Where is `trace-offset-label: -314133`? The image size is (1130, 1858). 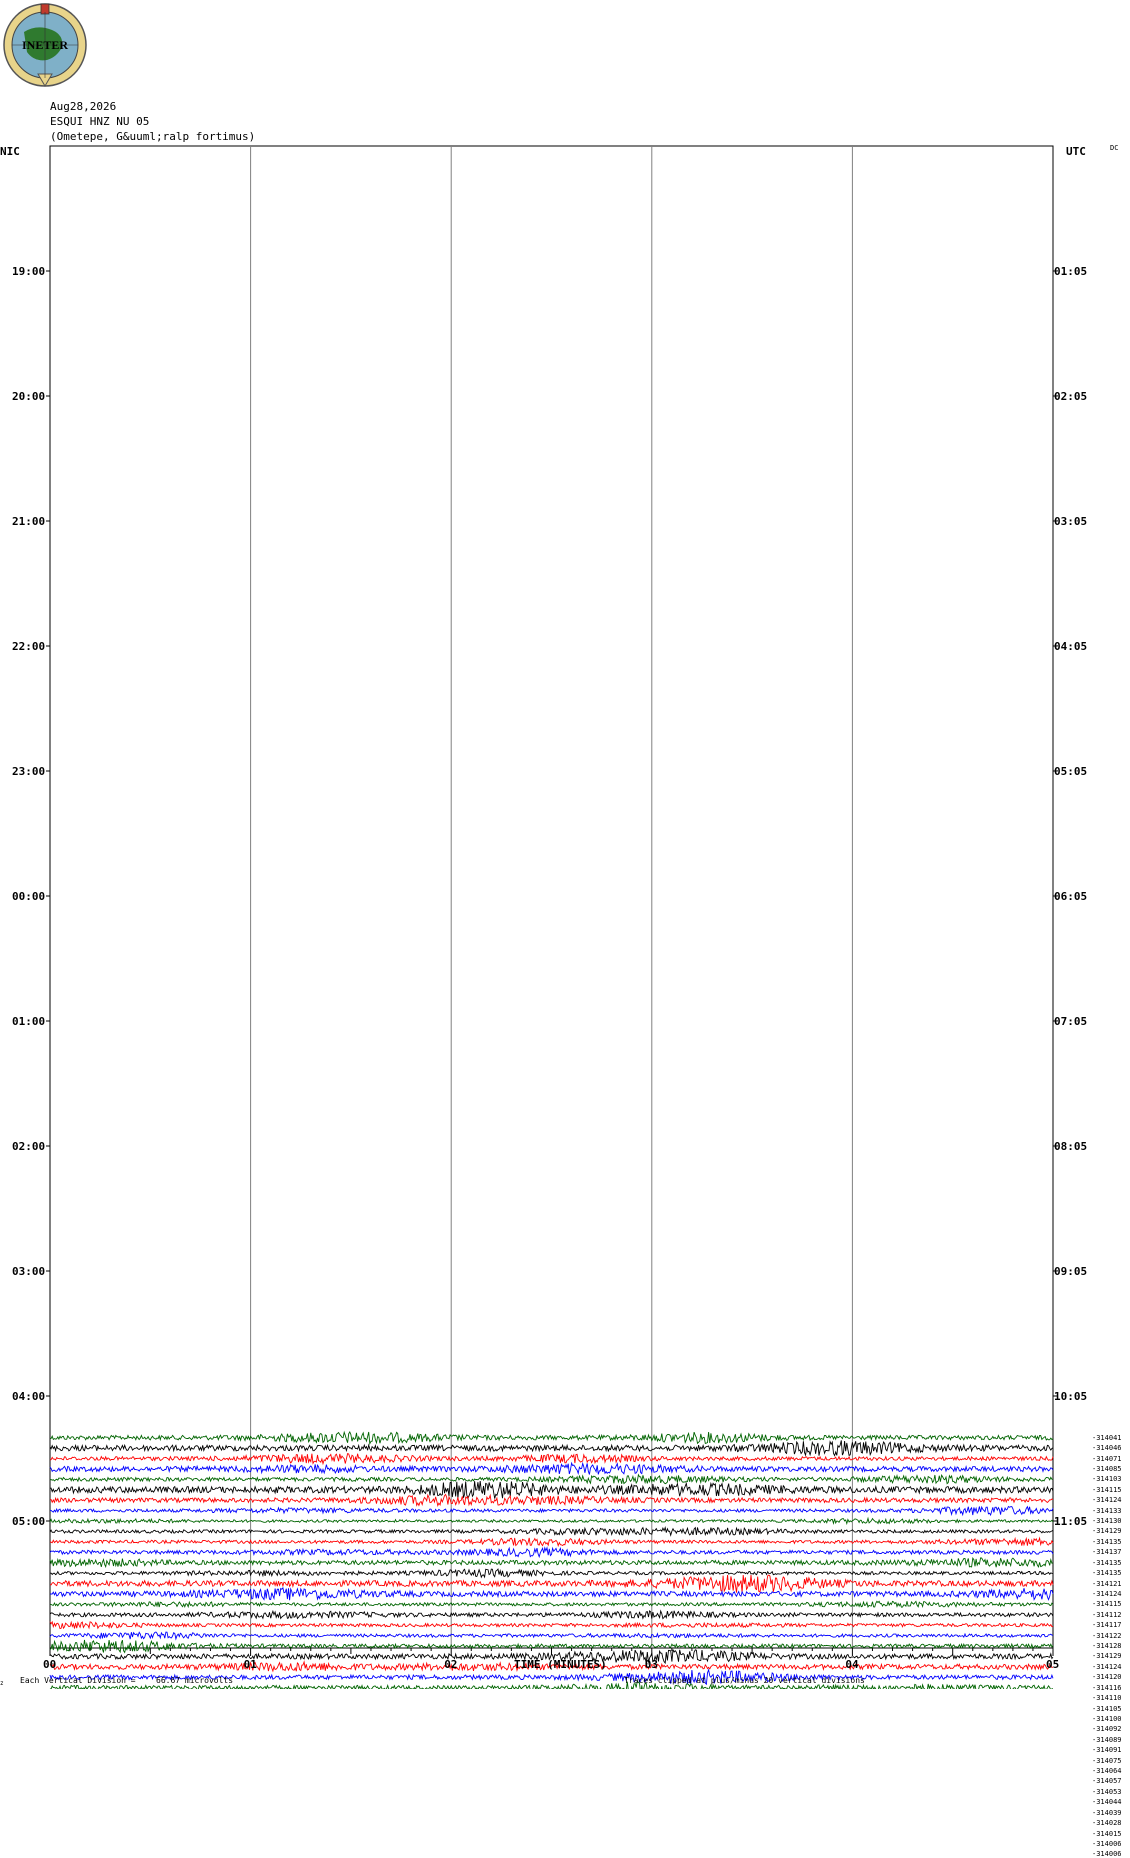
trace-offset-label: -314133 is located at coordinates (1107, 1510).